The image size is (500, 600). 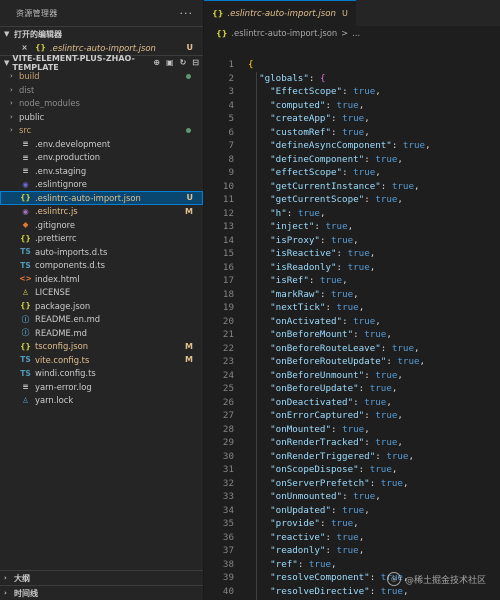 What do you see at coordinates (101, 239) in the screenshot?
I see `file-item: {} .prettierrc` at bounding box center [101, 239].